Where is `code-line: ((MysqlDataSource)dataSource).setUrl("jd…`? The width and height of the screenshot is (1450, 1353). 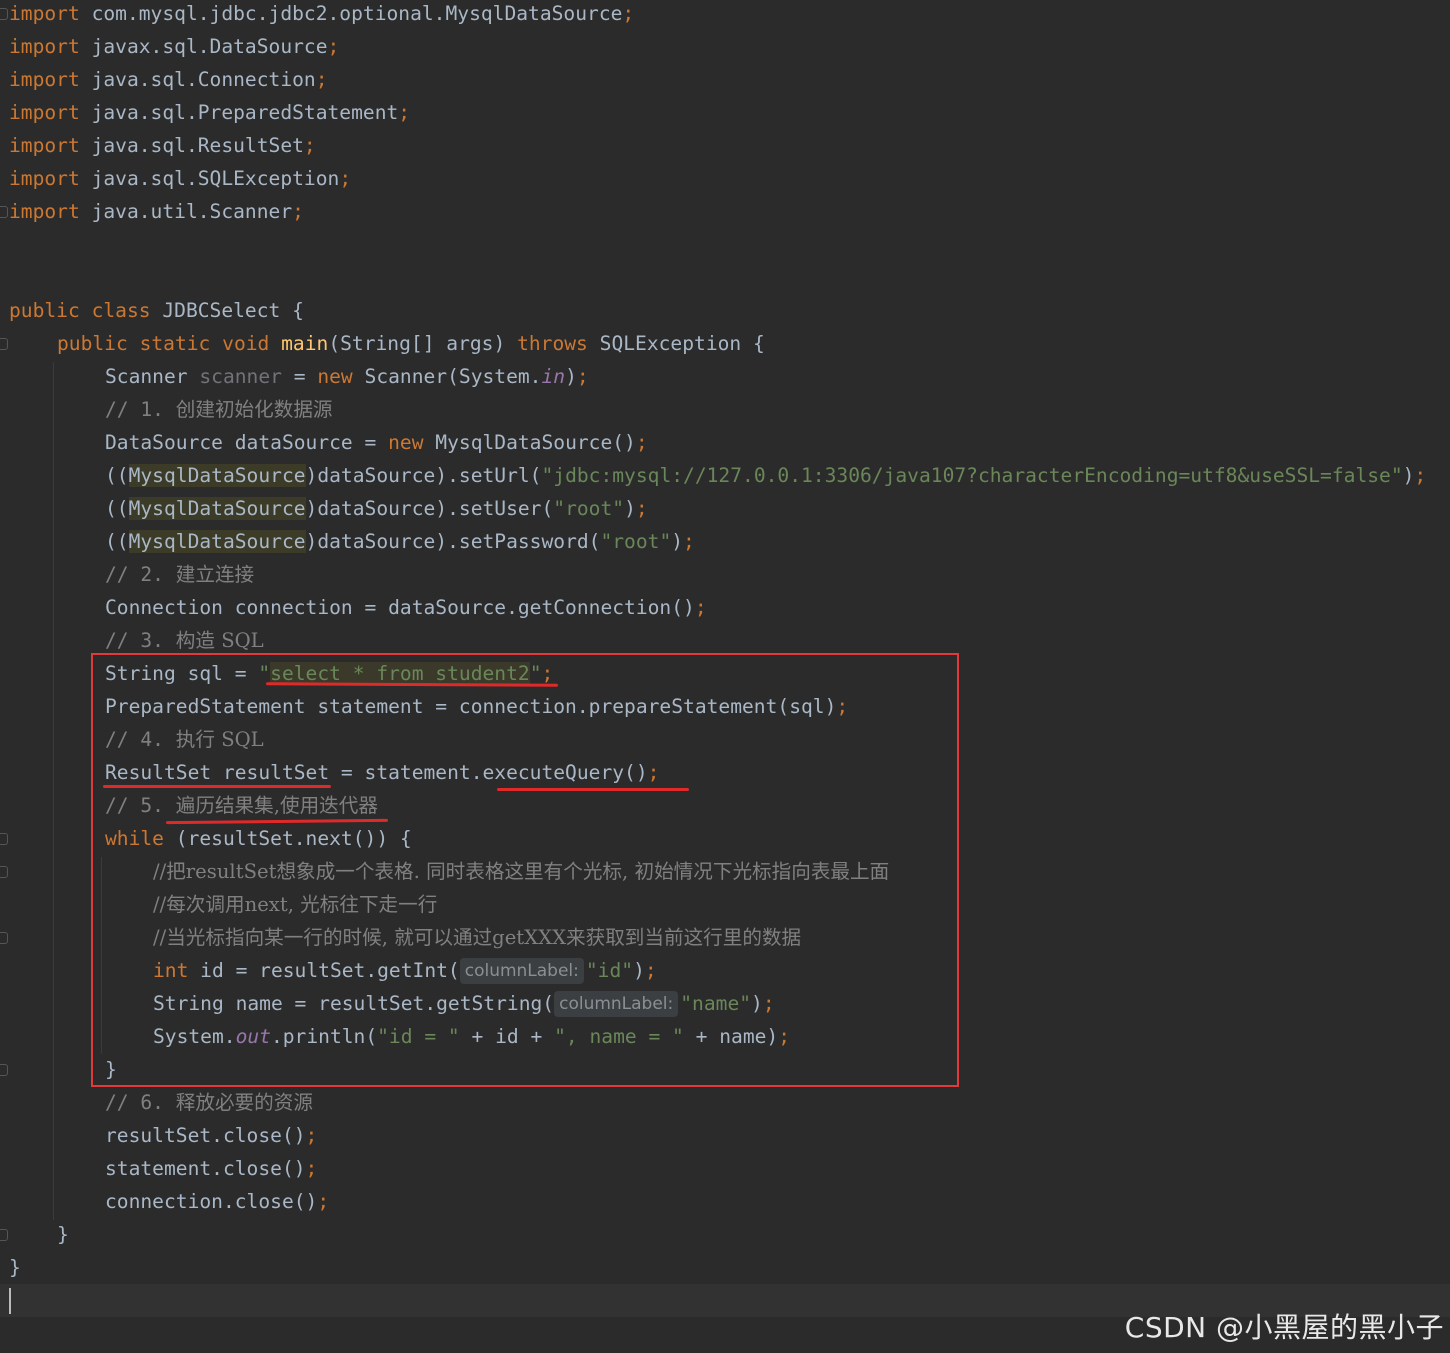
code-line: ((MysqlDataSource)dataSource).setUrl("jd… is located at coordinates (765, 475).